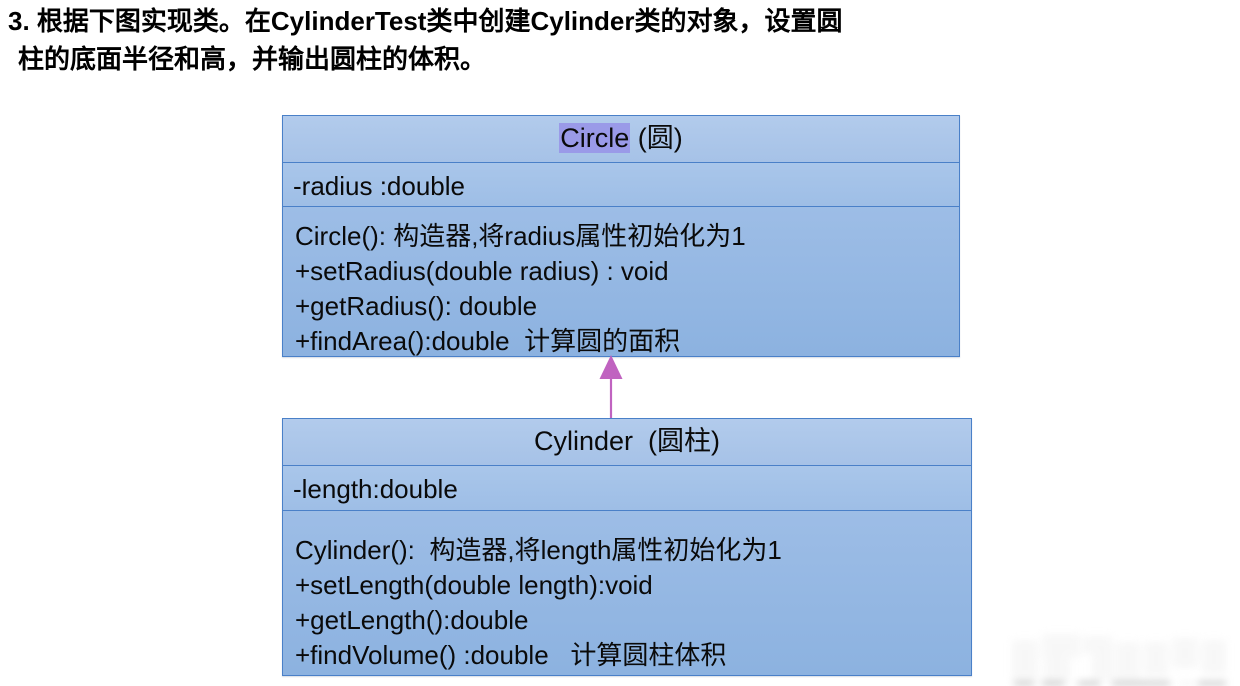 The image size is (1240, 686). I want to click on generalization-arrow-icon, so click(611, 388).